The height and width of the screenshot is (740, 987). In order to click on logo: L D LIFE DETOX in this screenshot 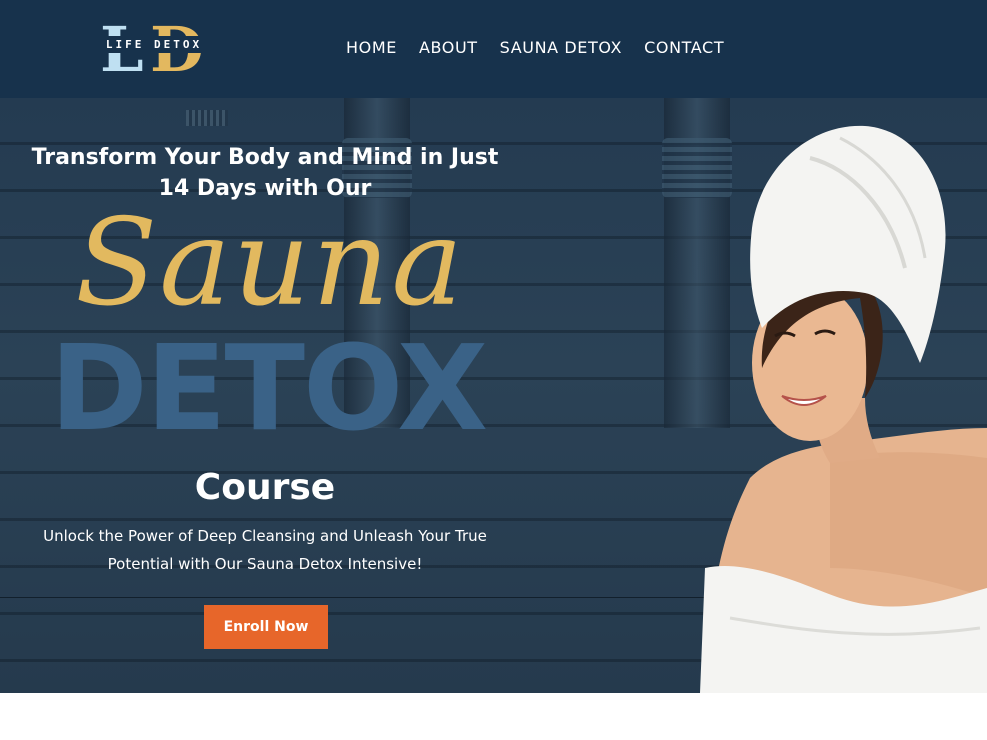, I will do `click(154, 50)`.